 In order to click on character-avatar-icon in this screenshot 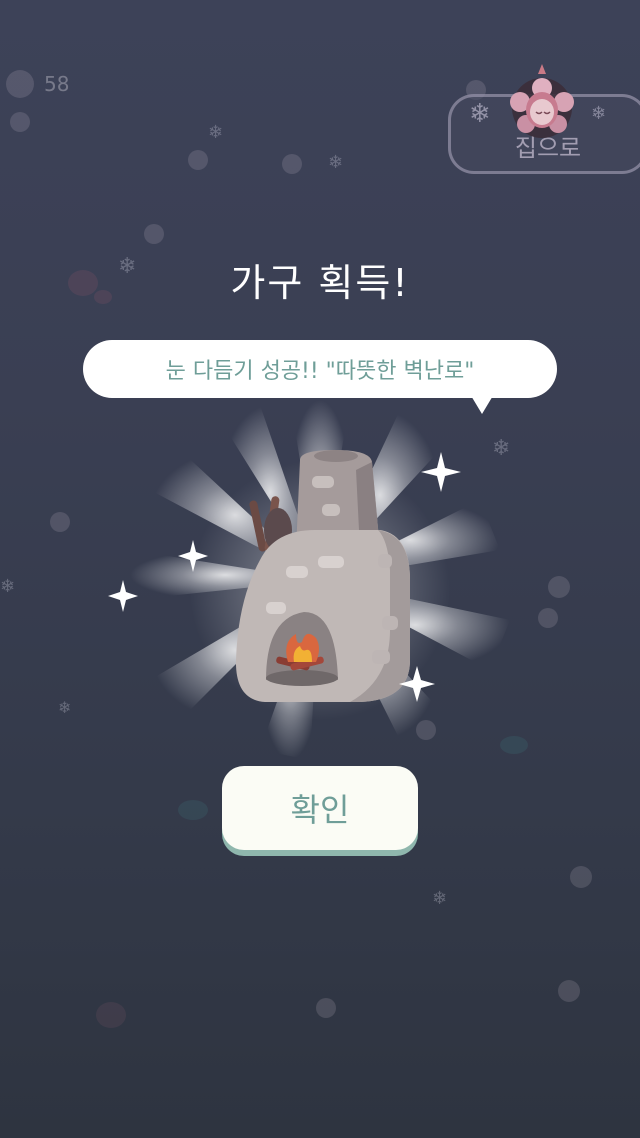, I will do `click(542, 101)`.